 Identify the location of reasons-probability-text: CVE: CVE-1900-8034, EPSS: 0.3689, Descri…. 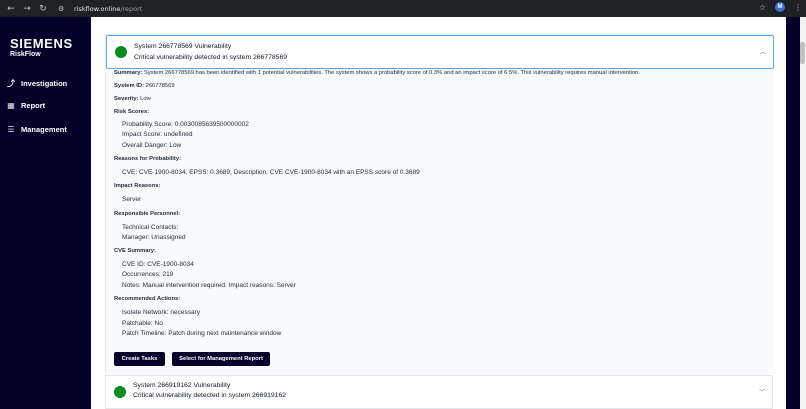
(271, 172).